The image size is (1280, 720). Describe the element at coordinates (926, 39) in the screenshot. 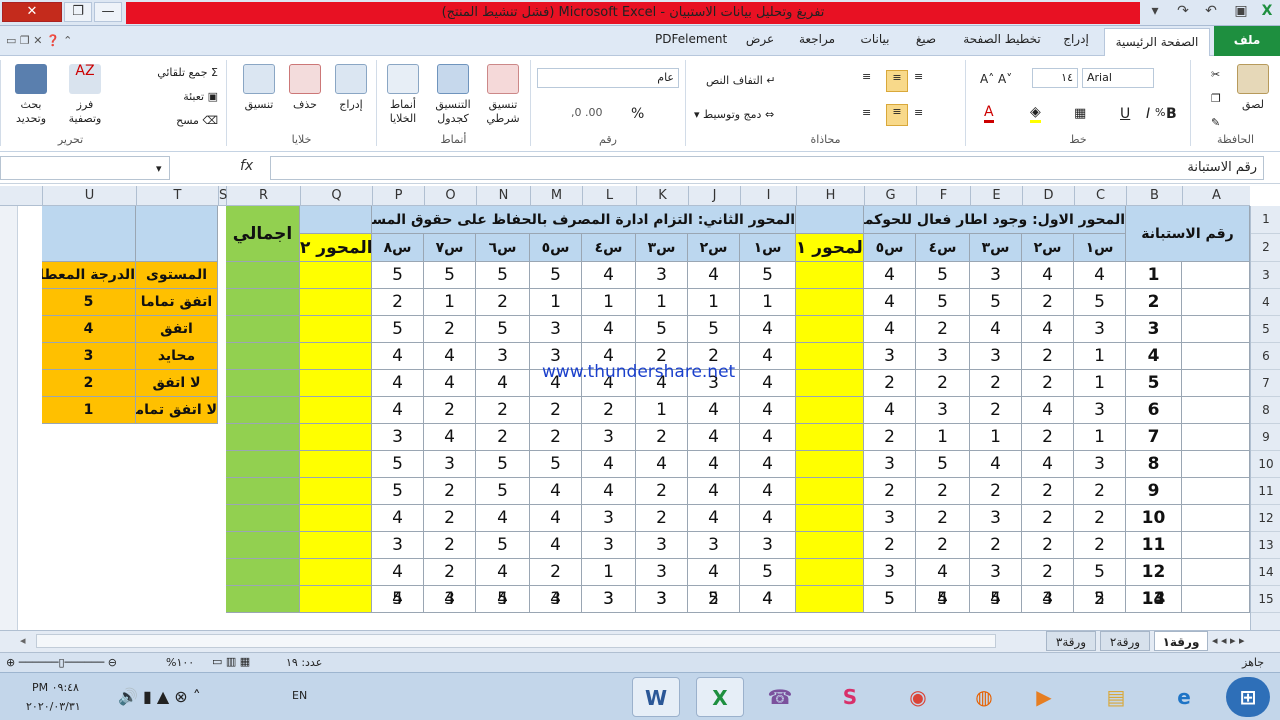

I see `tab-formulas: صيغ` at that location.